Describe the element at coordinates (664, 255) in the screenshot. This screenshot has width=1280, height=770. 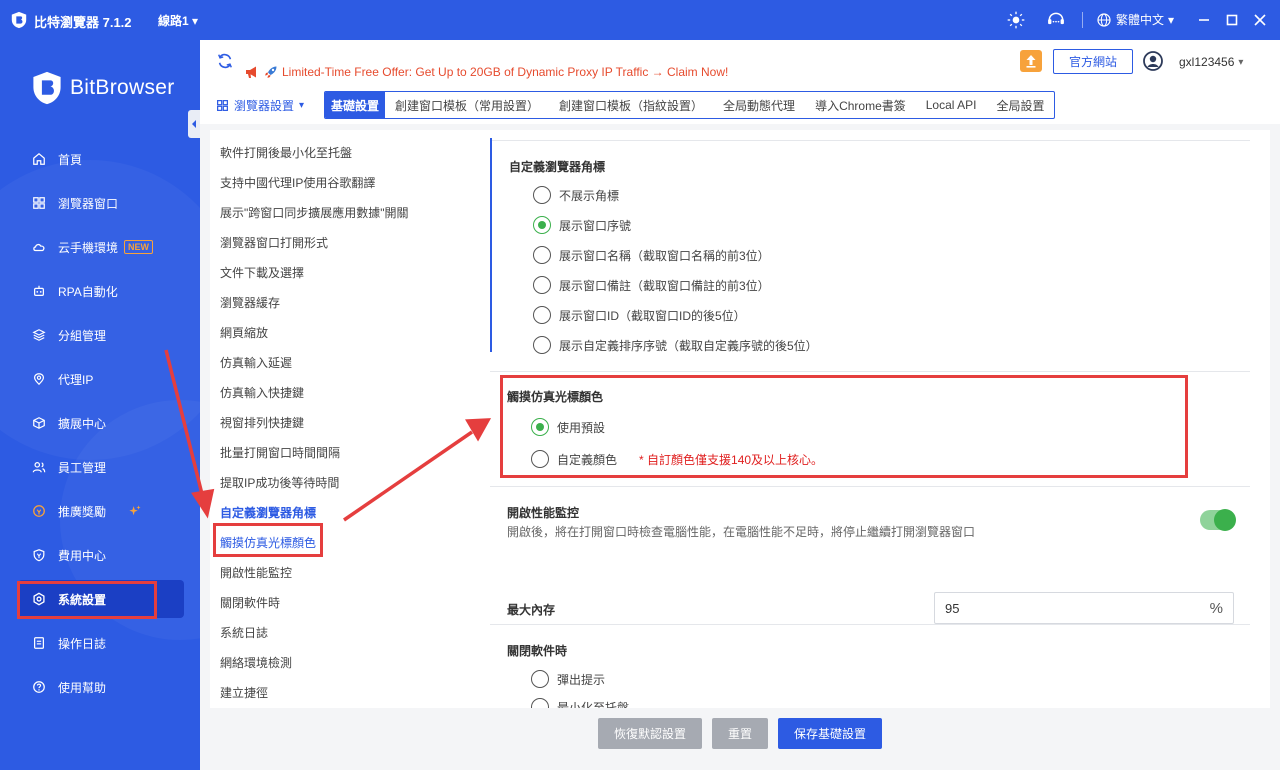
I see `radio-label: 展示窗口名稱（截取窗口名稱的前3位）` at that location.